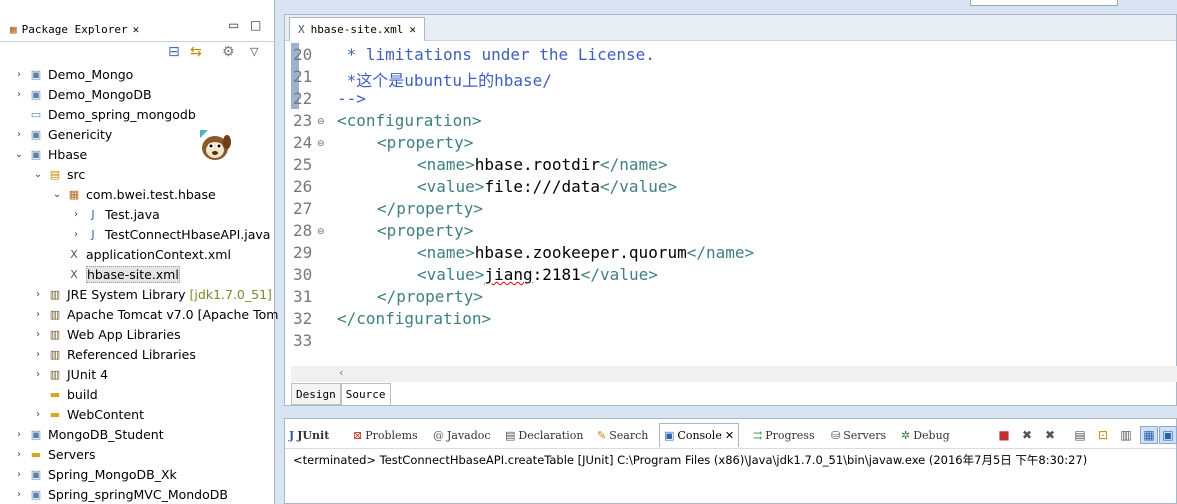 This screenshot has height=504, width=1177. I want to click on tree-item-referenced-libraries: › ▥ Referenced Libraries, so click(114, 354).